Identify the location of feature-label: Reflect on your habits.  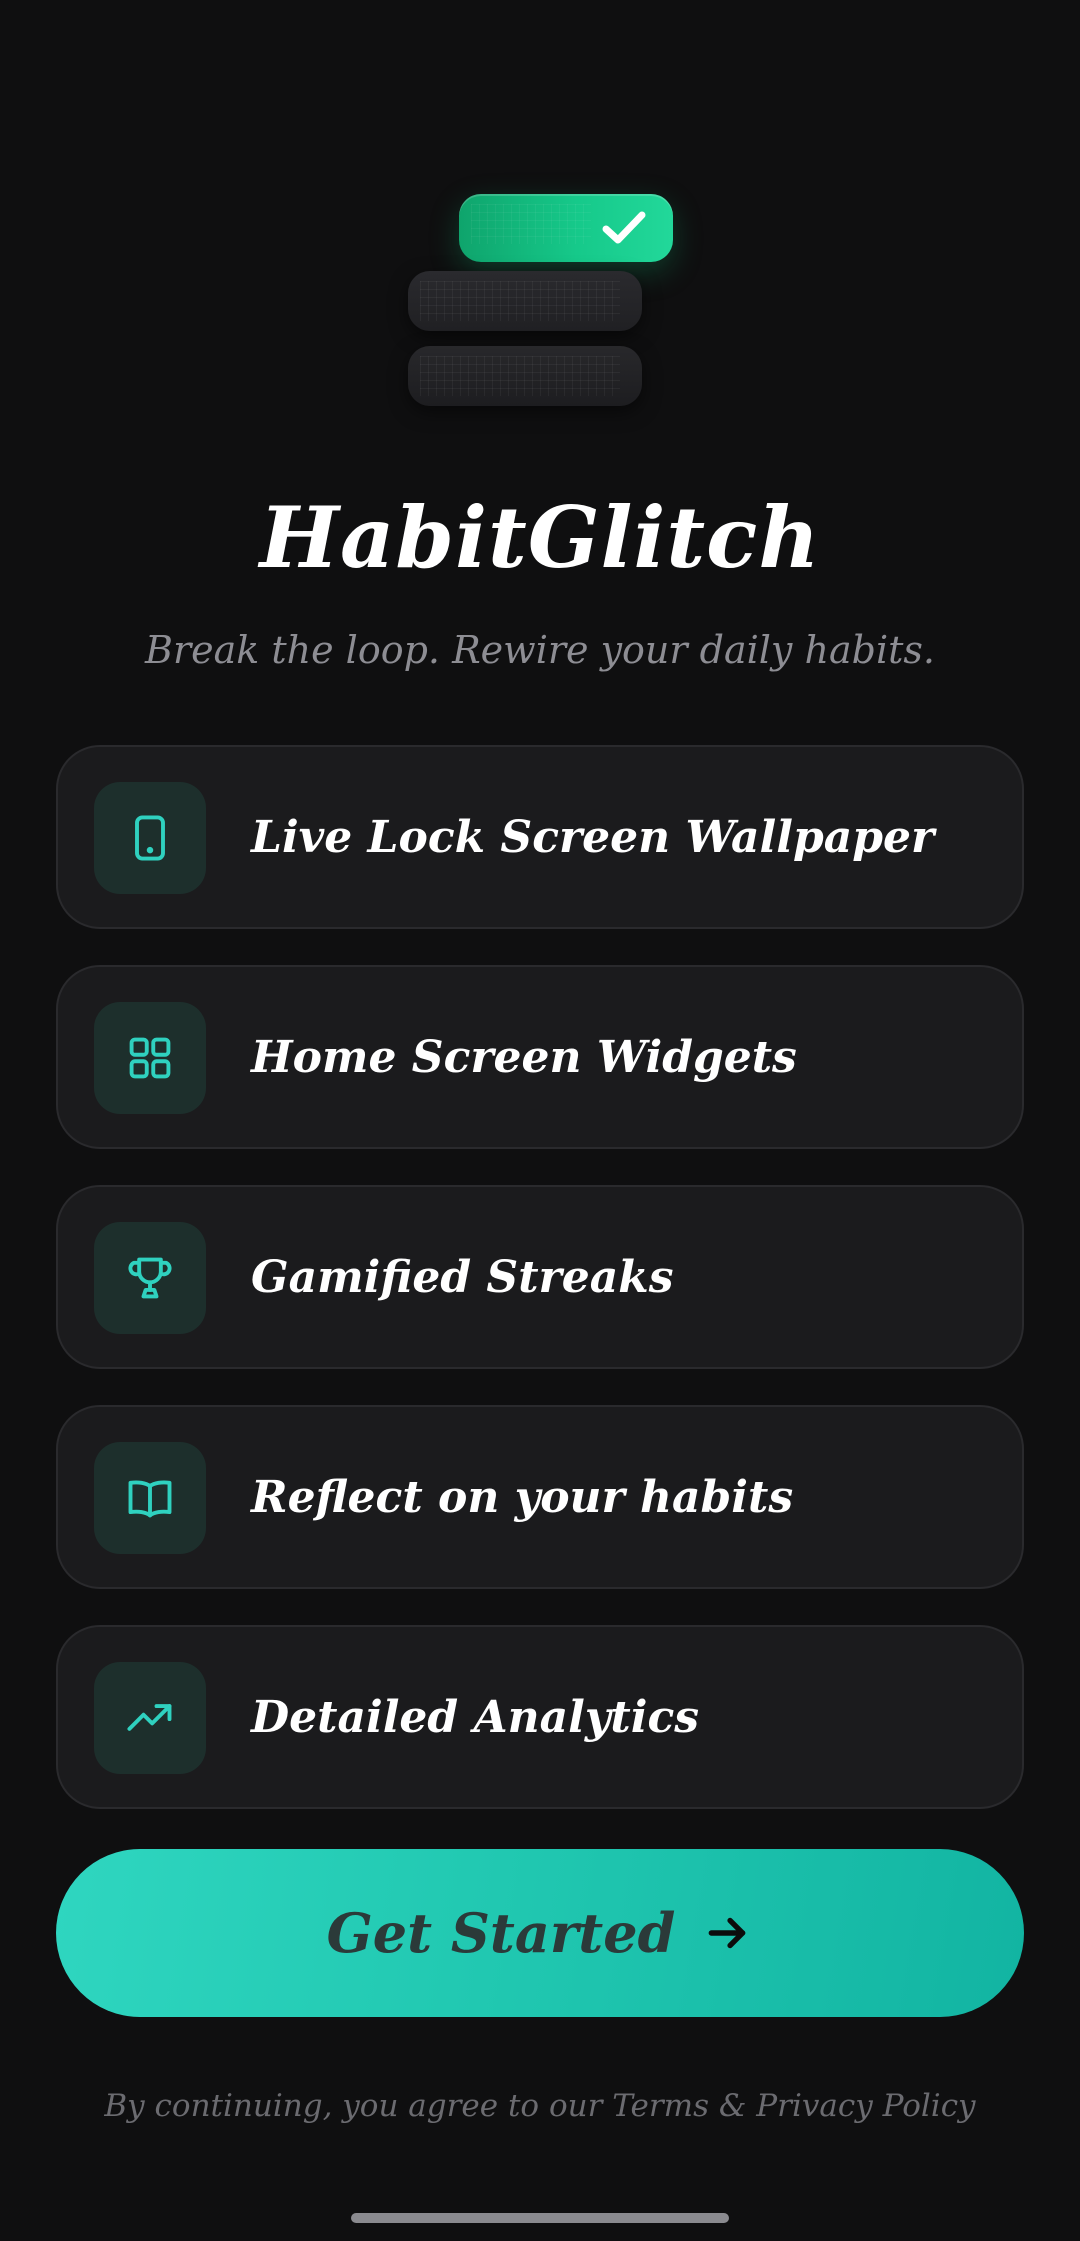
(522, 1497).